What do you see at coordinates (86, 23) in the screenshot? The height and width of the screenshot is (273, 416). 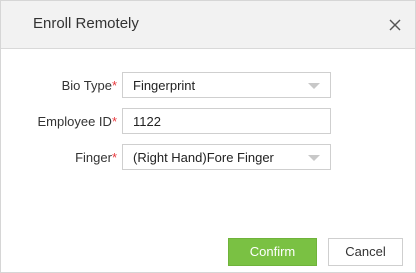 I see `dialog-title: Enroll Remotely` at bounding box center [86, 23].